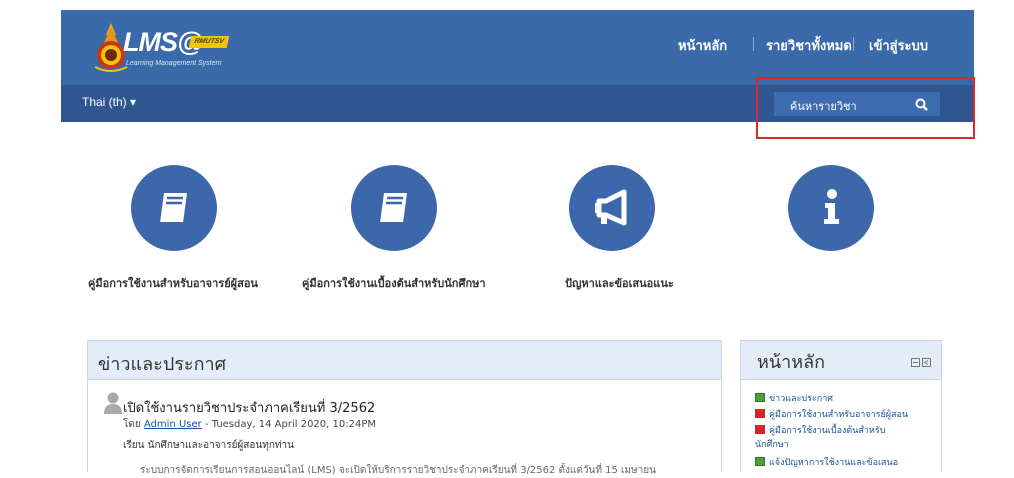  What do you see at coordinates (791, 362) in the screenshot?
I see `sidebar-title: หน้าหลัก` at bounding box center [791, 362].